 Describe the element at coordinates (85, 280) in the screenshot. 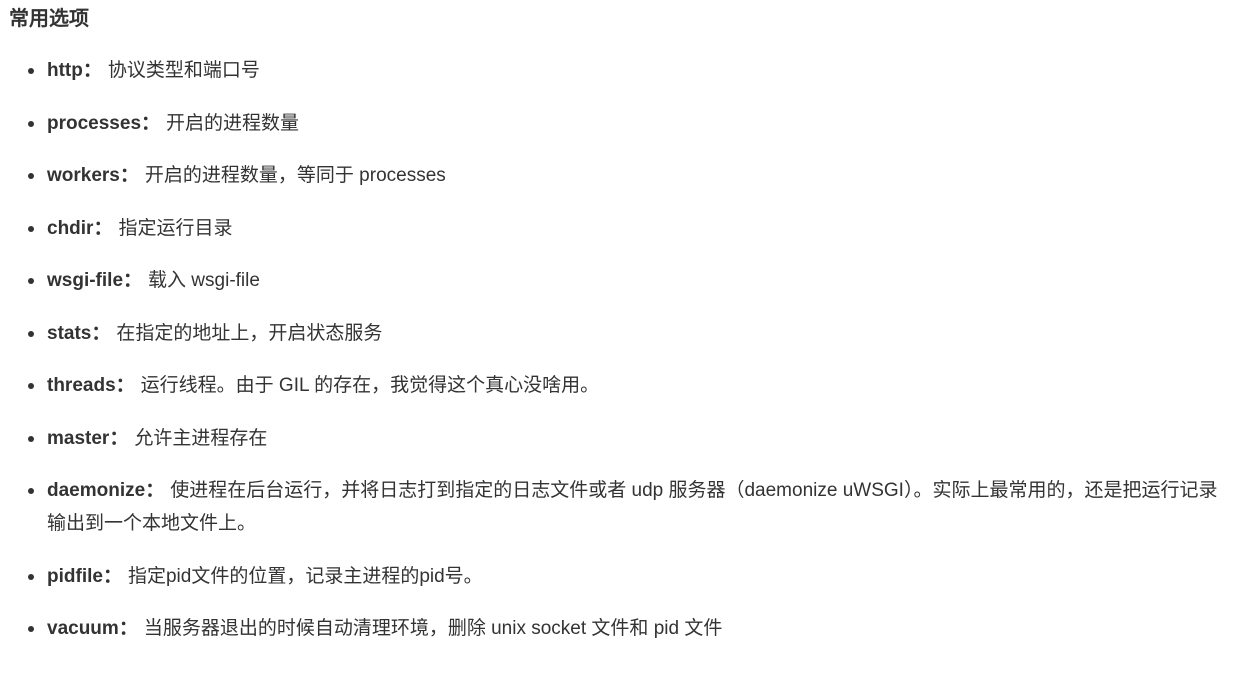

I see `option-name: wsgi-file` at that location.